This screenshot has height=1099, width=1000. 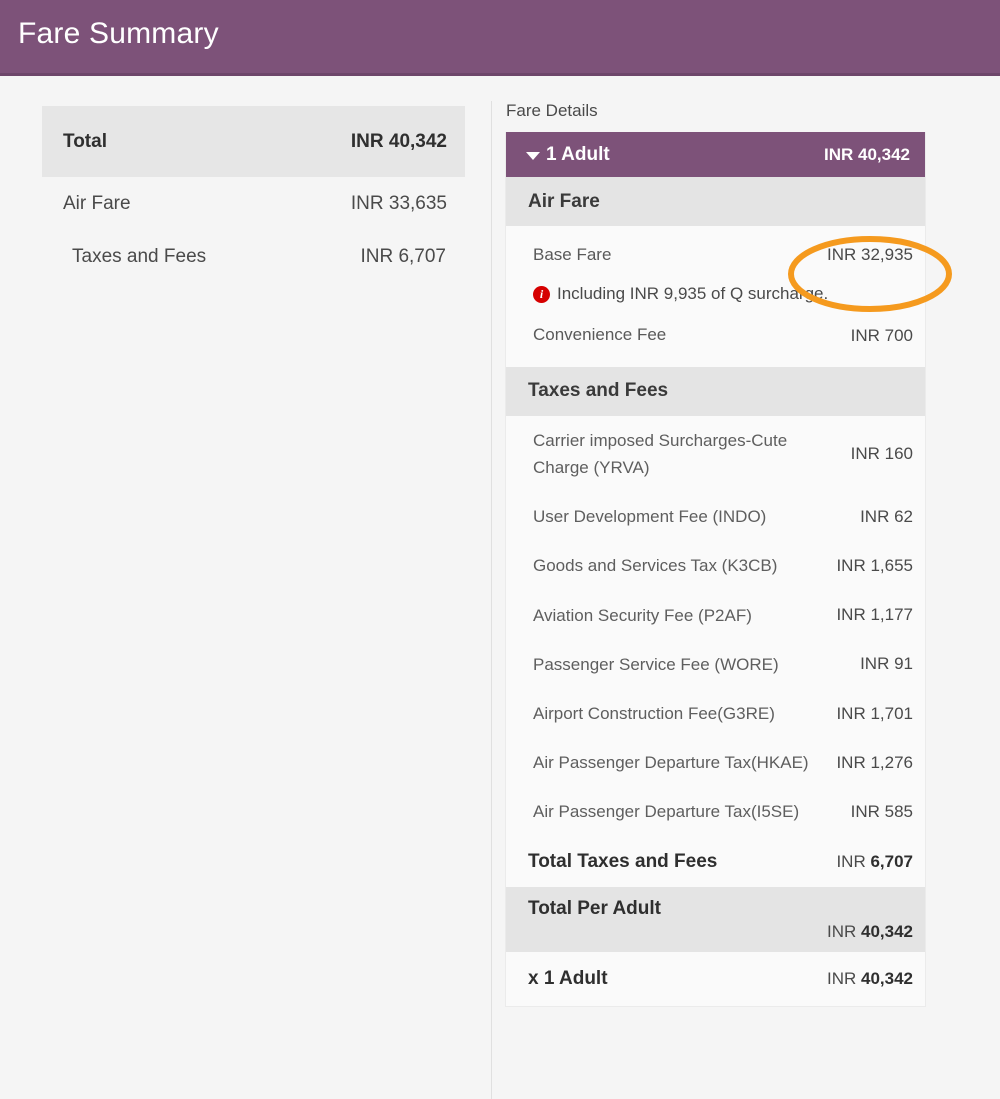 I want to click on passenger-multiplier-label: x 1 Adult, so click(x=568, y=979).